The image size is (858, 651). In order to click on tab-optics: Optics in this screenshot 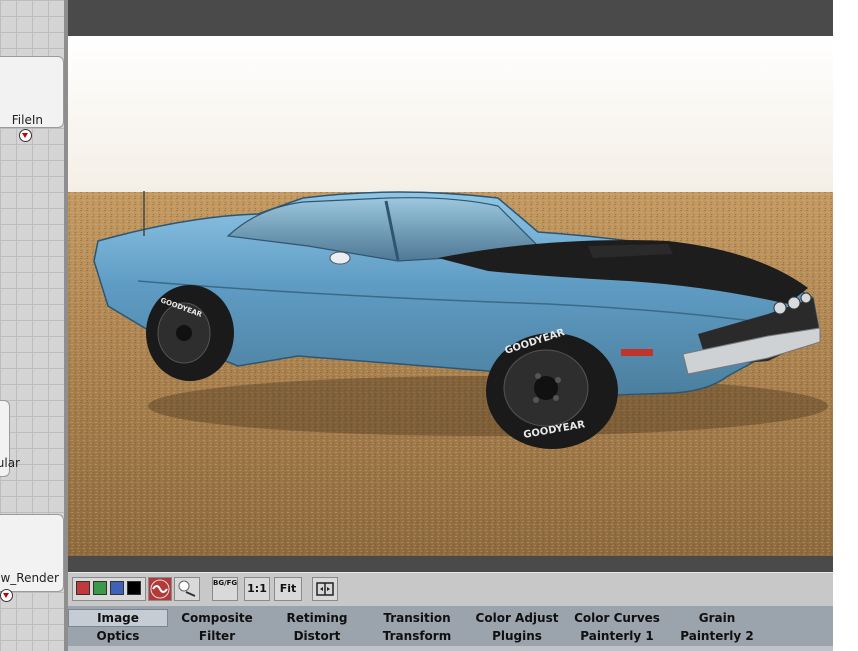, I will do `click(118, 636)`.